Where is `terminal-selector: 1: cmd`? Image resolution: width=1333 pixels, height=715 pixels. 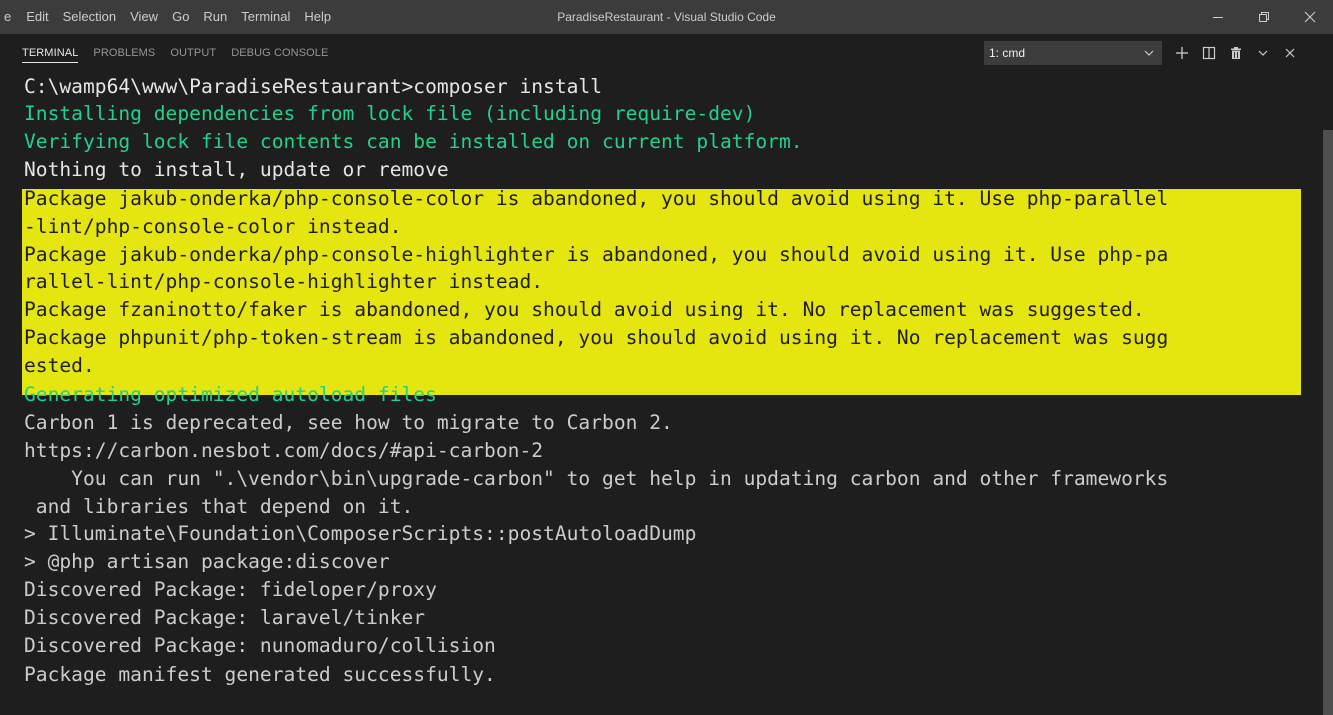
terminal-selector: 1: cmd is located at coordinates (1073, 53).